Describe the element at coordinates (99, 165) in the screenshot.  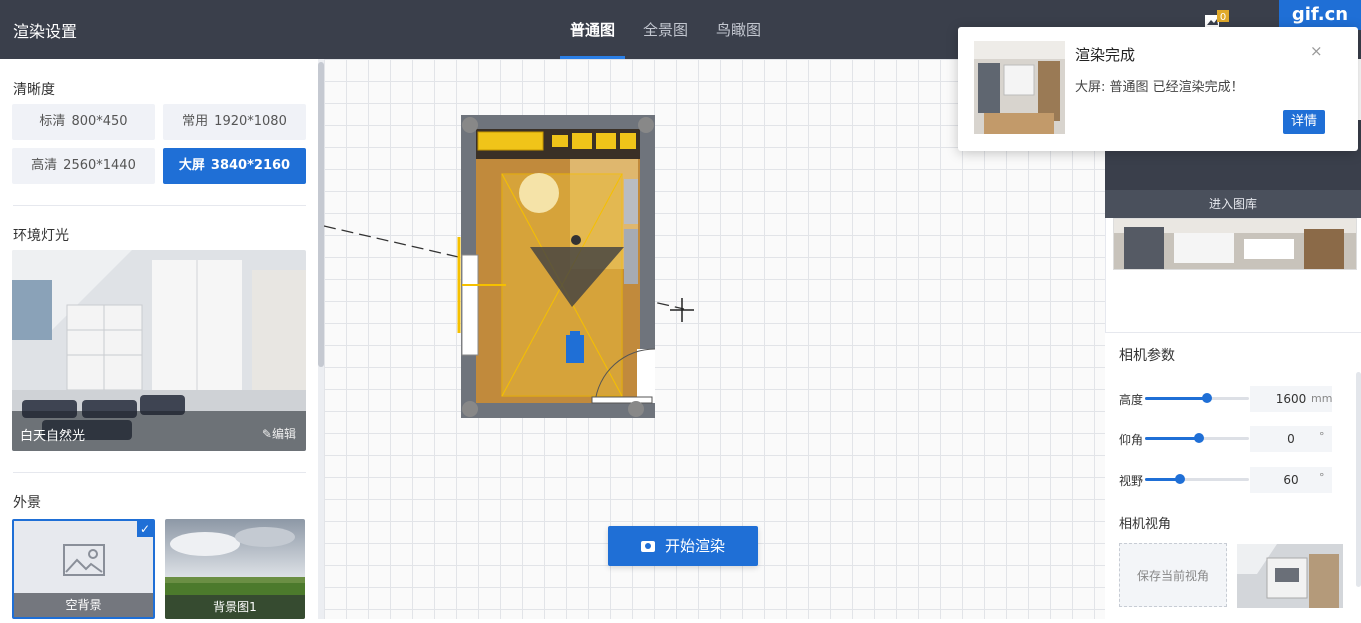
I see `resolution-size: 2560*1440` at that location.